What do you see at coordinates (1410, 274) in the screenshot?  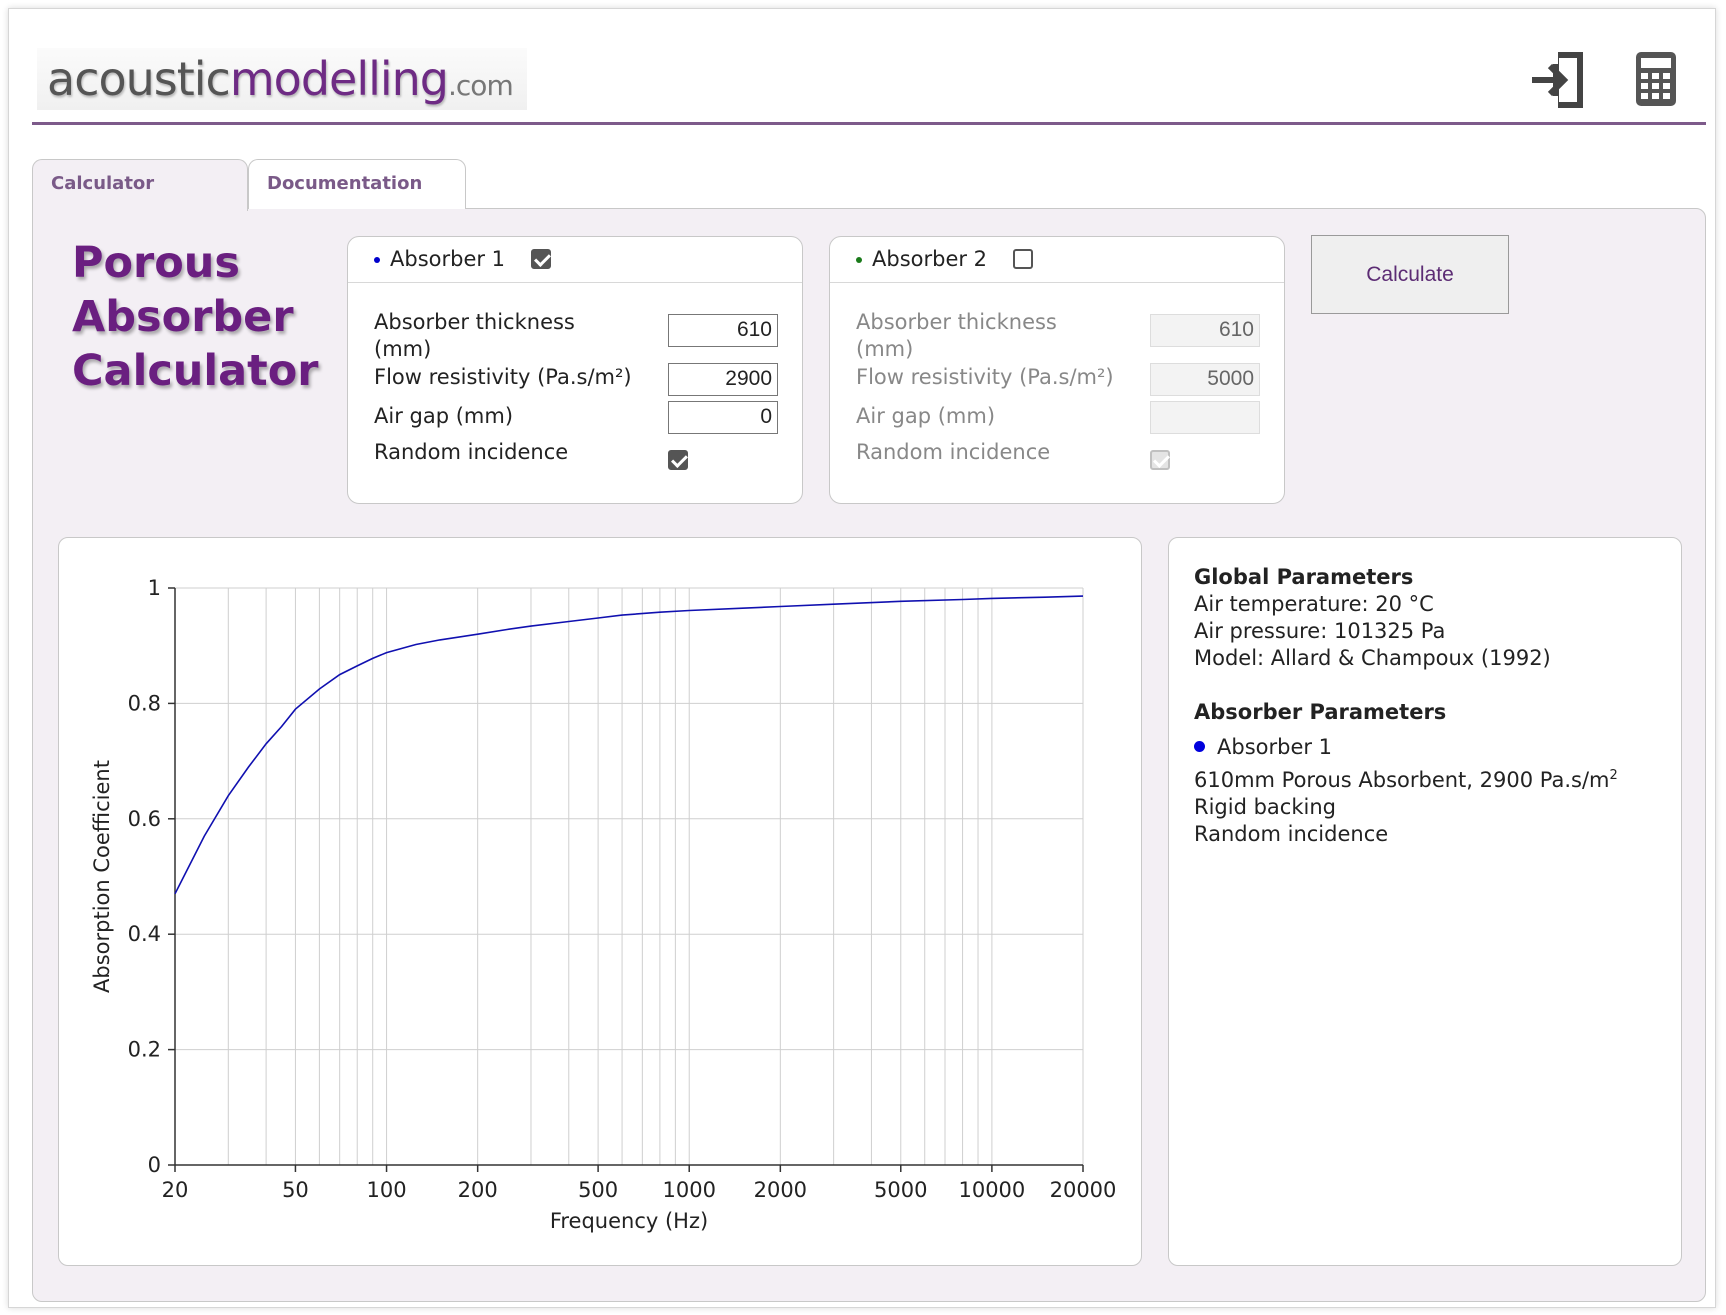 I see `calculate-button: Calculate` at bounding box center [1410, 274].